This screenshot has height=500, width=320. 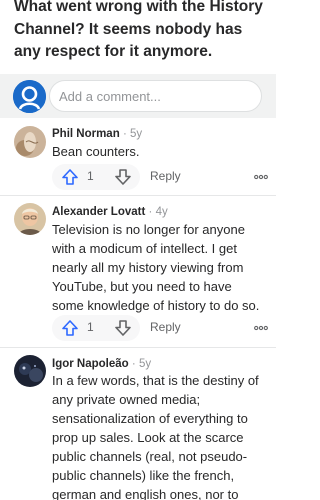 I want to click on comment-meta: Alexander Lovatt · 4y, so click(x=110, y=212).